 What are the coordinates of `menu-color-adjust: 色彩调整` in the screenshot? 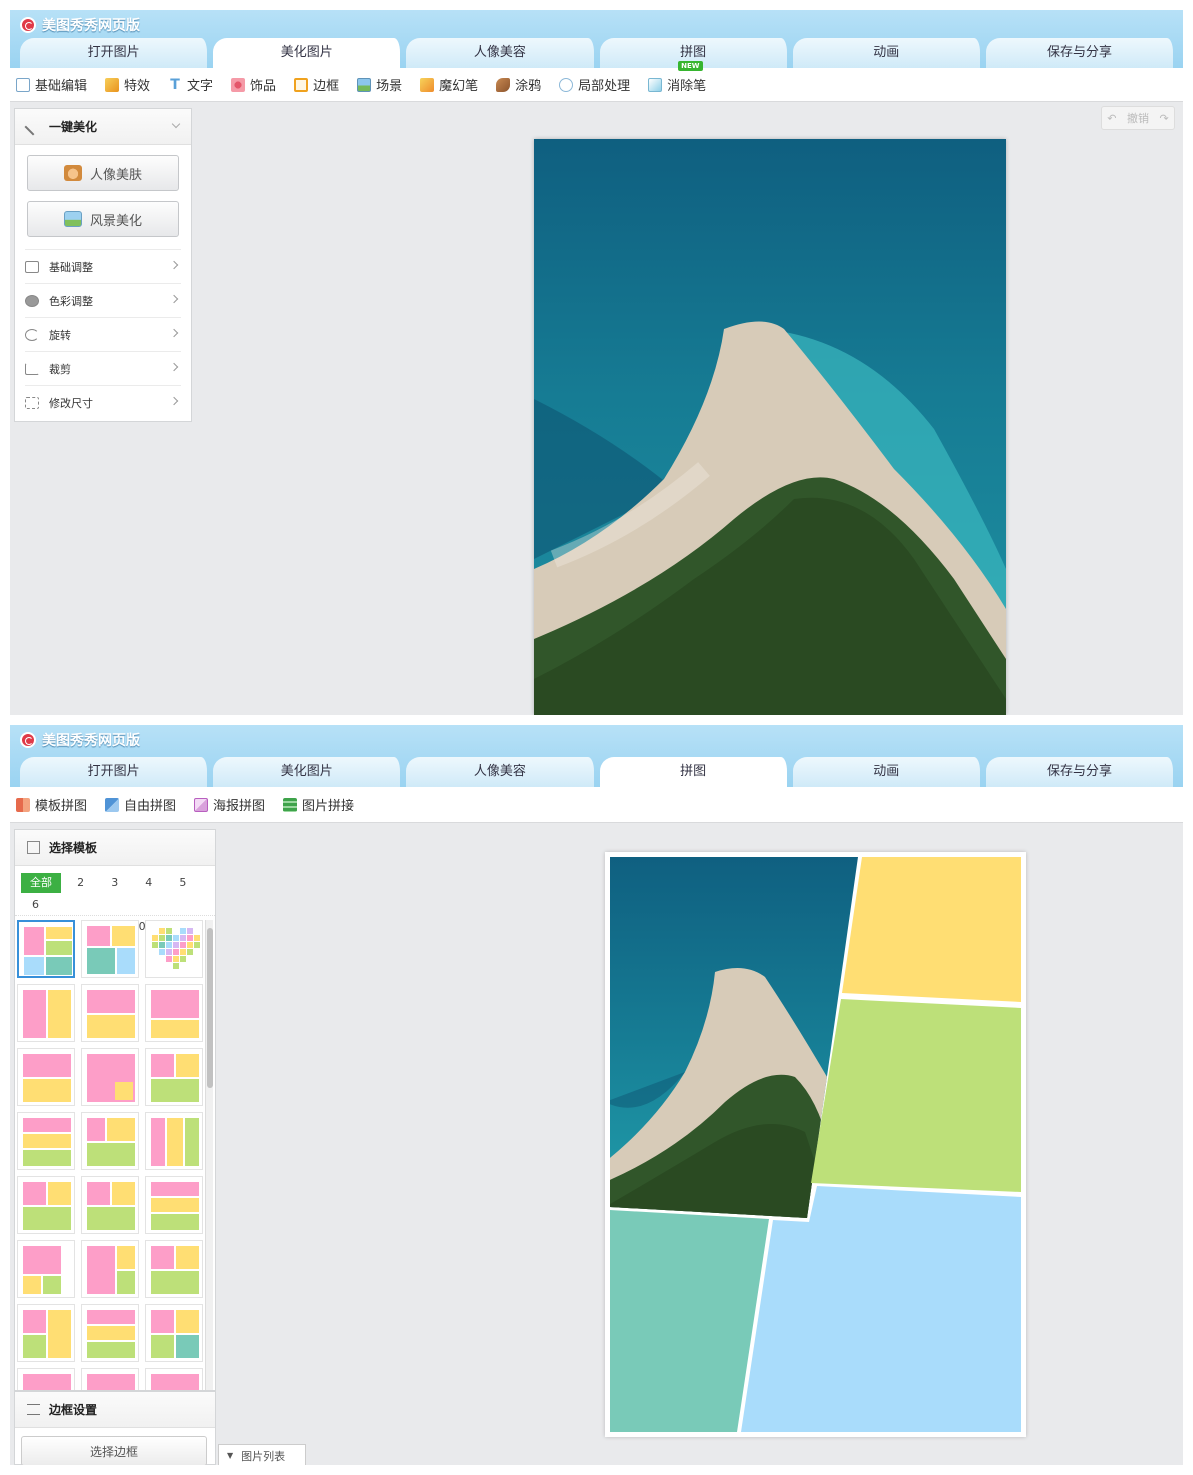 It's located at (103, 300).